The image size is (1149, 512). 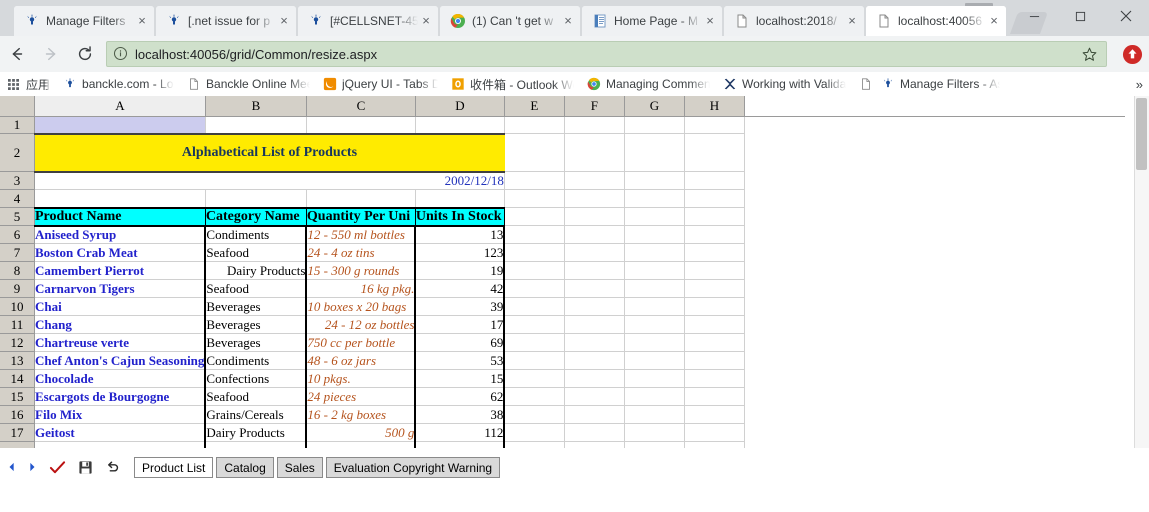 I want to click on cell-product-name: Chai, so click(x=120, y=306).